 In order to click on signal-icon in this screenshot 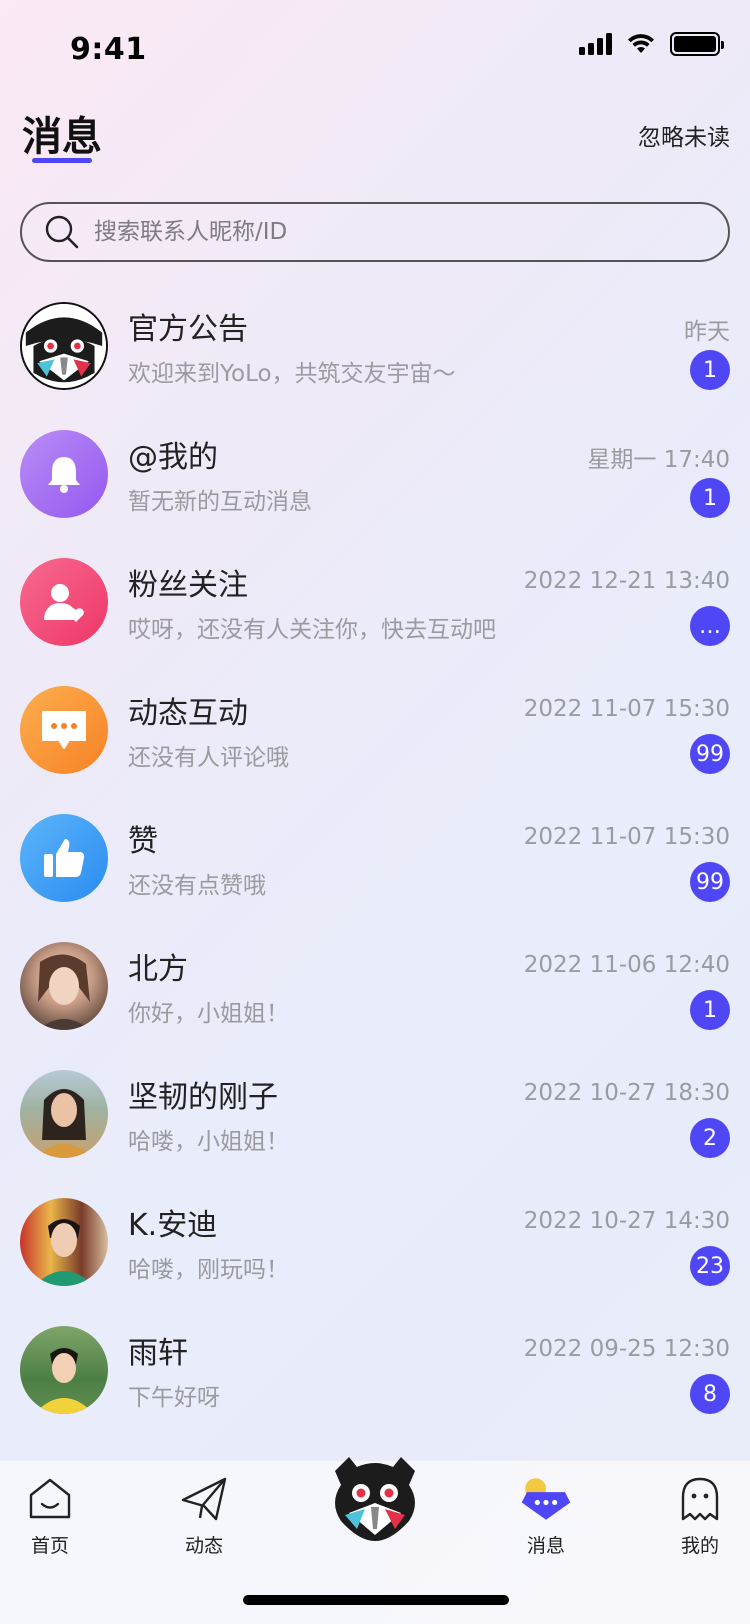, I will do `click(595, 44)`.